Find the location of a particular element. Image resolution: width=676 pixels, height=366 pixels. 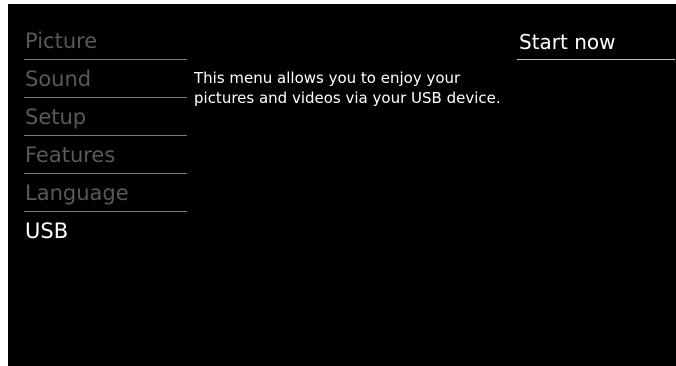

usb-action-list: Start now is located at coordinates (596, 43).